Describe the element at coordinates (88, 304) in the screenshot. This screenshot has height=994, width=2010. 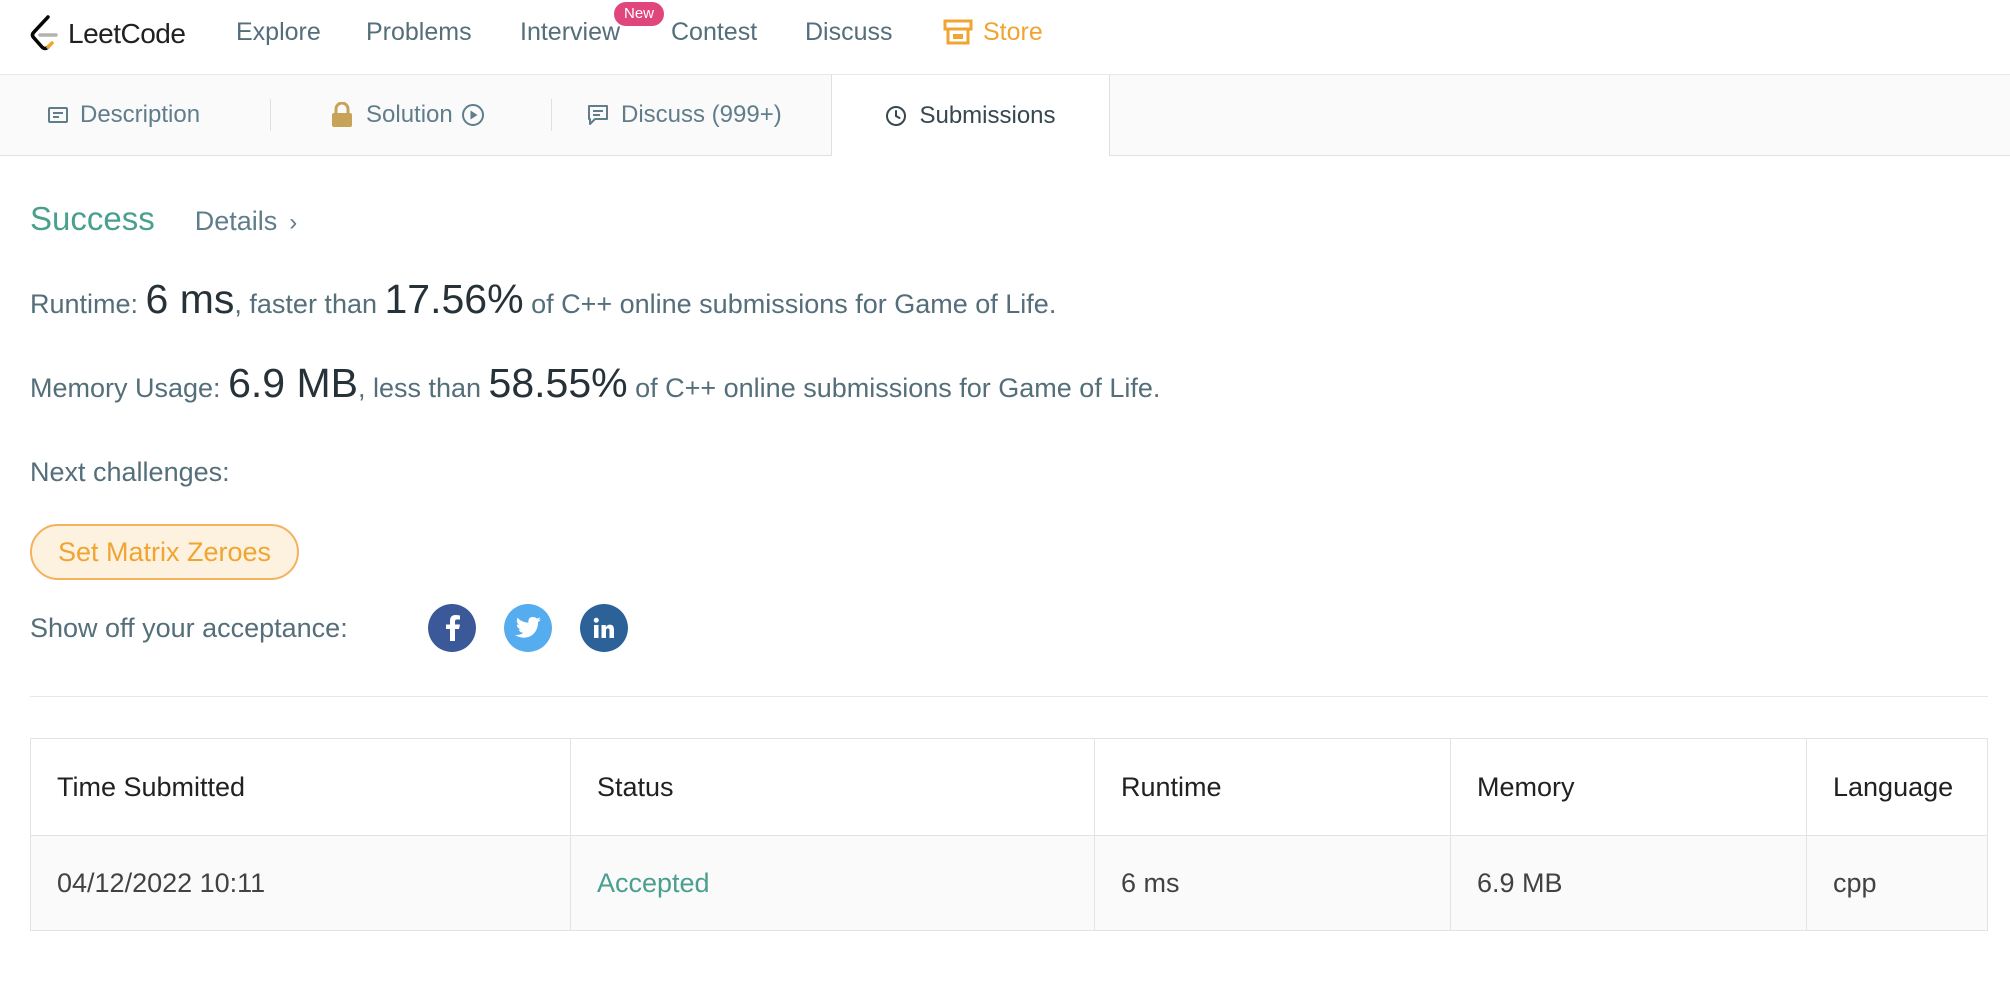
I see `runtime-prefix: Runtime:` at that location.